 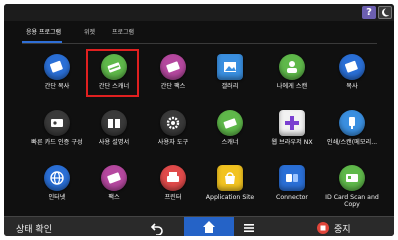 What do you see at coordinates (352, 86) in the screenshot?
I see `app-label: 복사` at bounding box center [352, 86].